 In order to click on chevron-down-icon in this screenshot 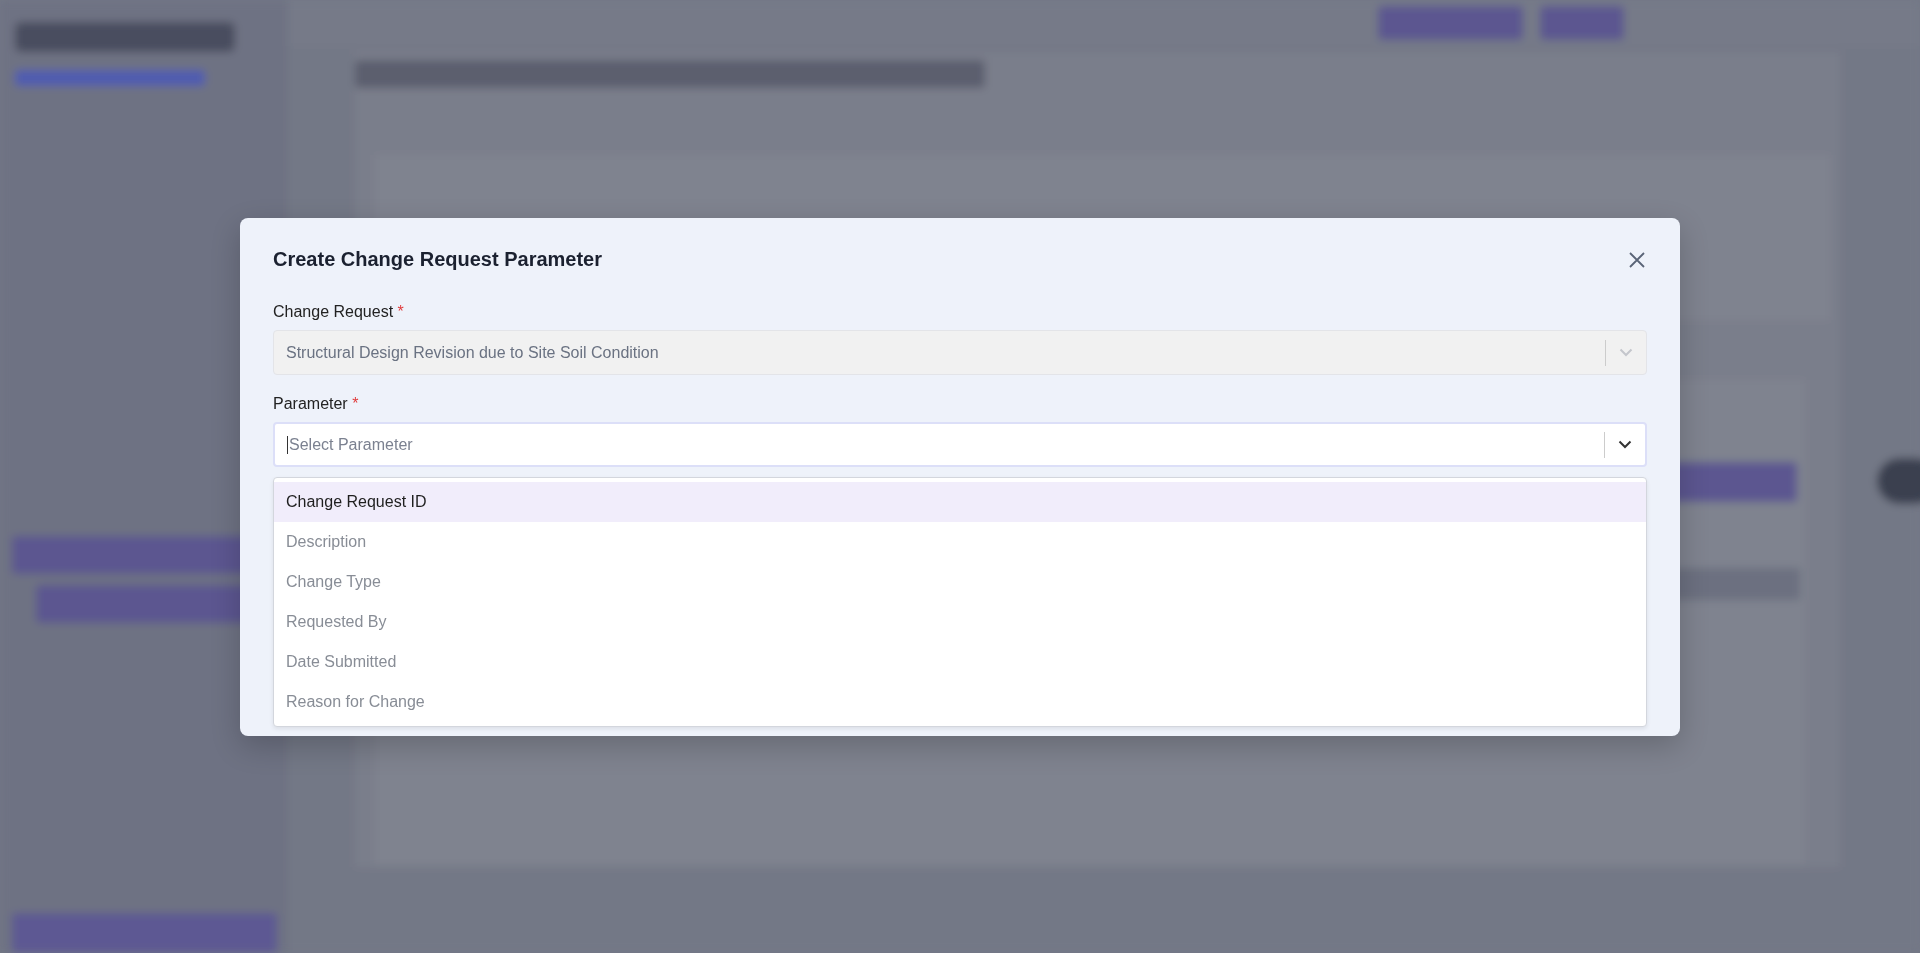, I will do `click(1625, 444)`.